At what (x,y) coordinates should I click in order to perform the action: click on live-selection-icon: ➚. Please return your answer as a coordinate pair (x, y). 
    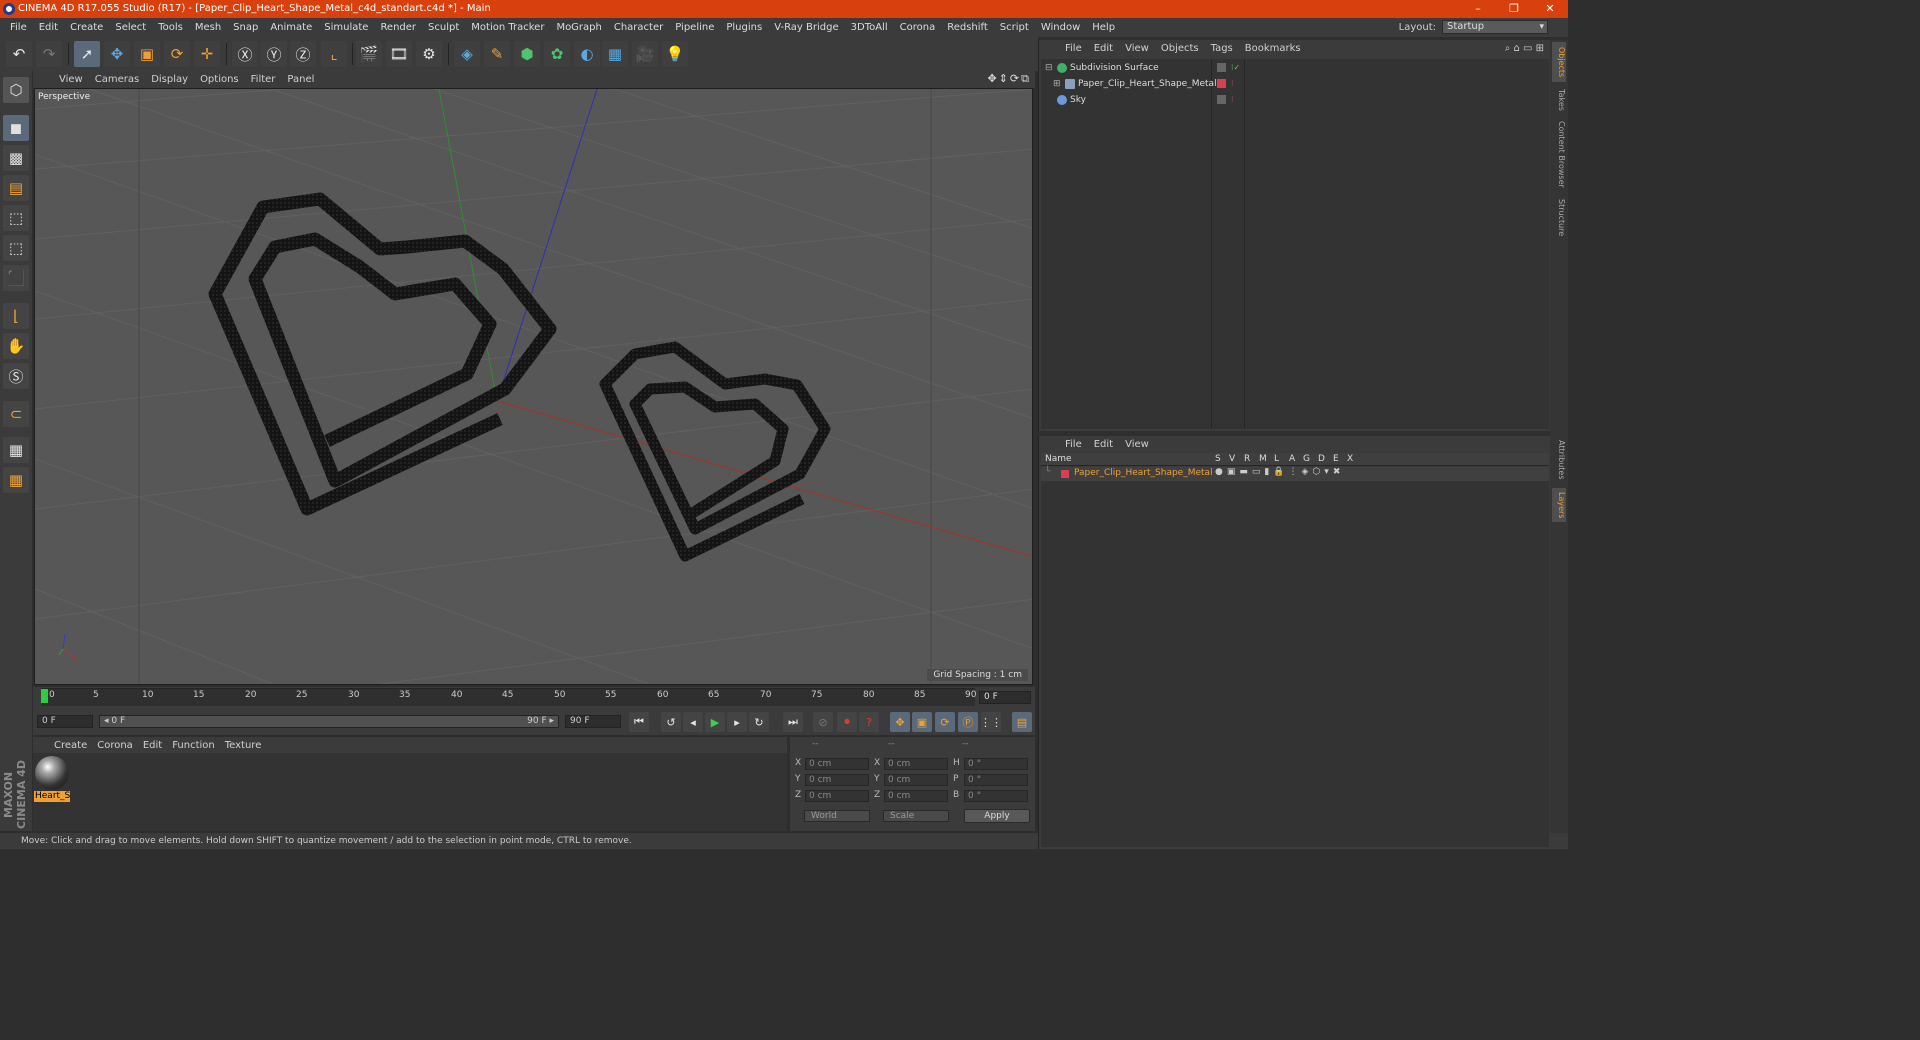
    Looking at the image, I should click on (87, 54).